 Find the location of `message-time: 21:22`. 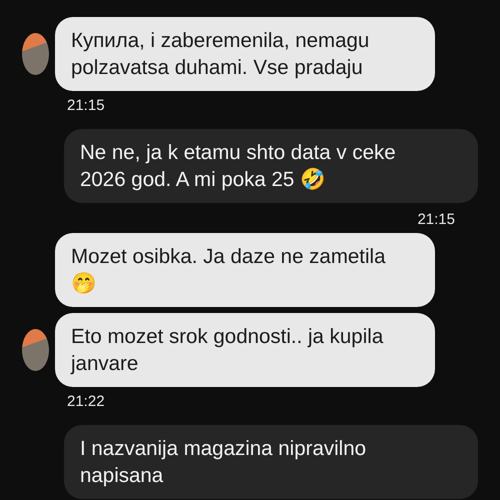

message-time: 21:22 is located at coordinates (86, 402).